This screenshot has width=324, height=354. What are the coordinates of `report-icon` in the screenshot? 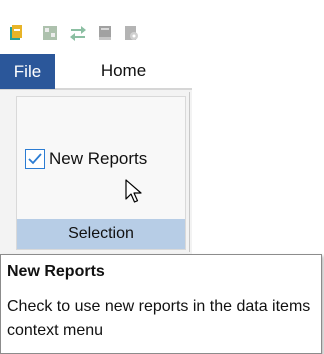 It's located at (50, 33).